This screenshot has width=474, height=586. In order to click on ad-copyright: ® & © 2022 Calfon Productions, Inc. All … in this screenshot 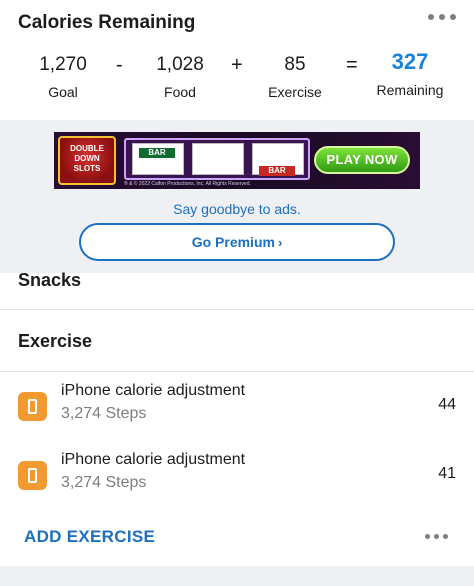, I will do `click(187, 184)`.